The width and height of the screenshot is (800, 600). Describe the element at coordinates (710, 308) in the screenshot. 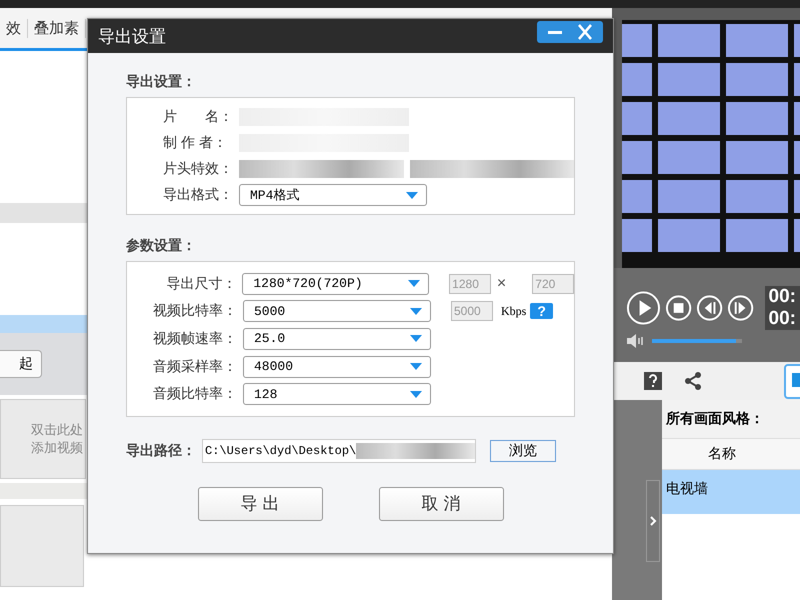

I see `previous-frame-icon` at that location.